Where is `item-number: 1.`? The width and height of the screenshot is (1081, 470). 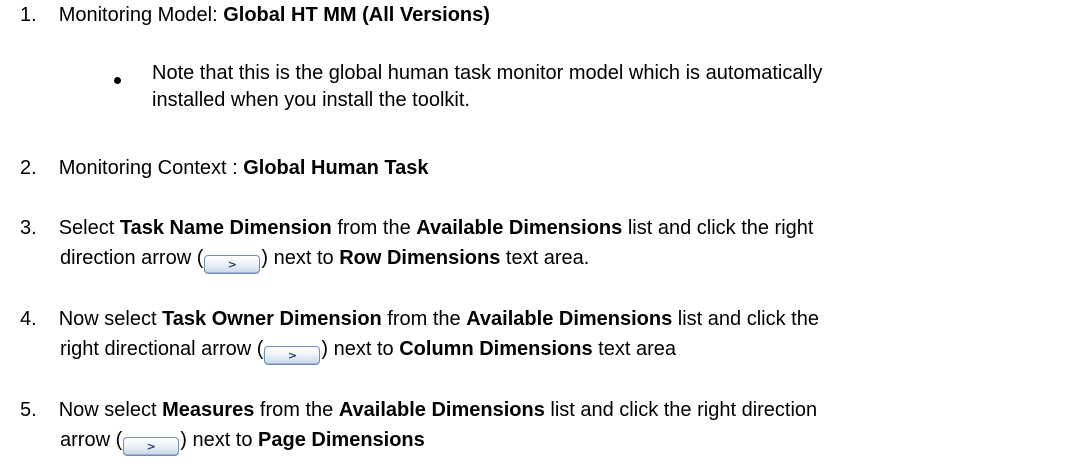 item-number: 1. is located at coordinates (28, 15).